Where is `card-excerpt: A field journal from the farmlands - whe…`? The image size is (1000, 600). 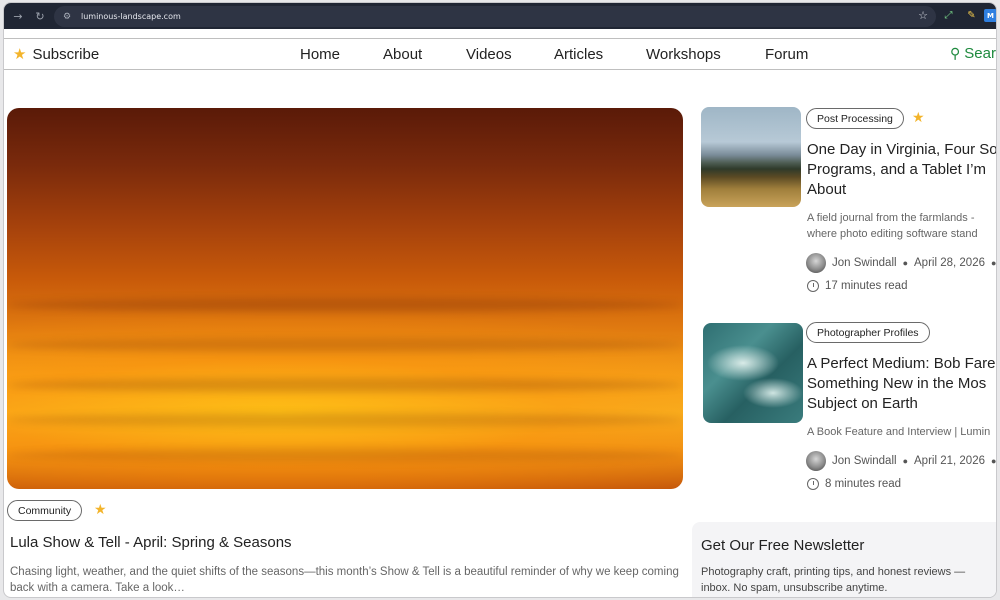
card-excerpt: A field journal from the farmlands - whe… is located at coordinates (901, 226).